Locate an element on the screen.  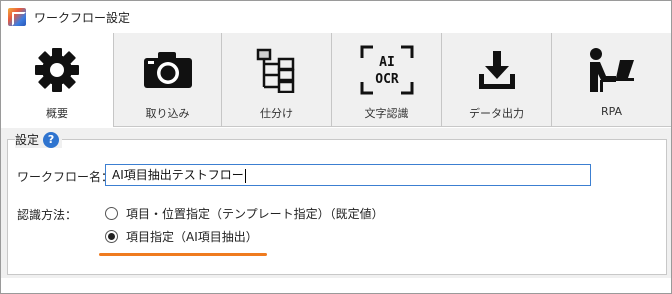
workflow-name-label: ワークフロー名： is located at coordinates (65, 177).